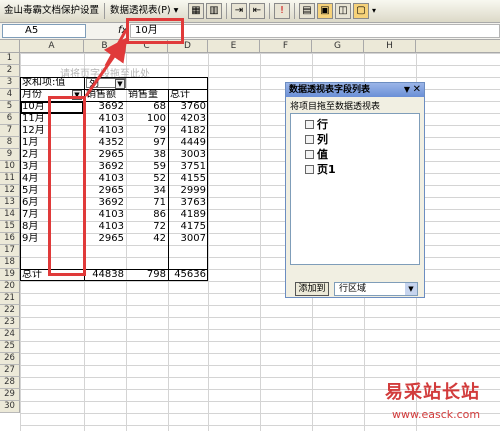  Describe the element at coordinates (316, 140) in the screenshot. I see `field-item-column: 列` at that location.